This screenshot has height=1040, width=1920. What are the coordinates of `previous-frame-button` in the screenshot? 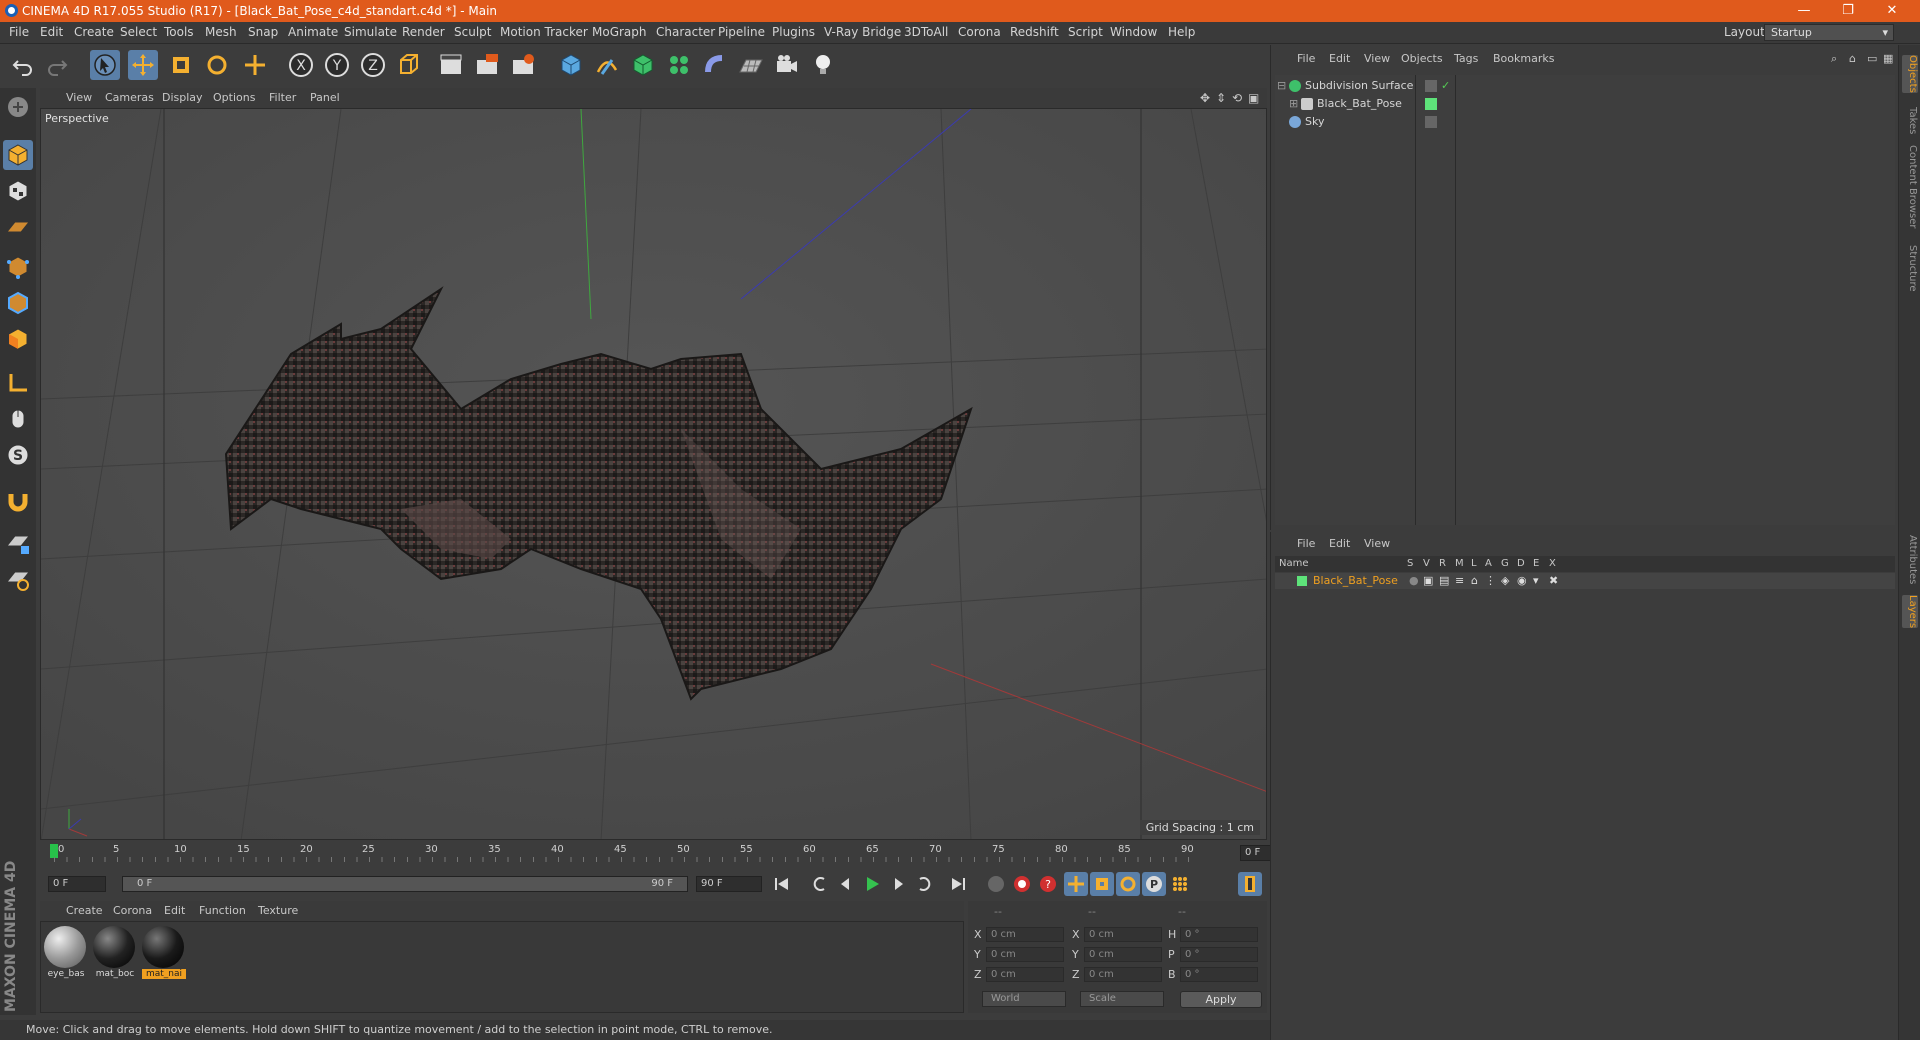 It's located at (846, 884).